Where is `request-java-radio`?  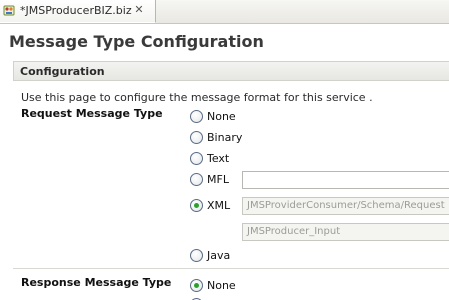
request-java-radio is located at coordinates (196, 255).